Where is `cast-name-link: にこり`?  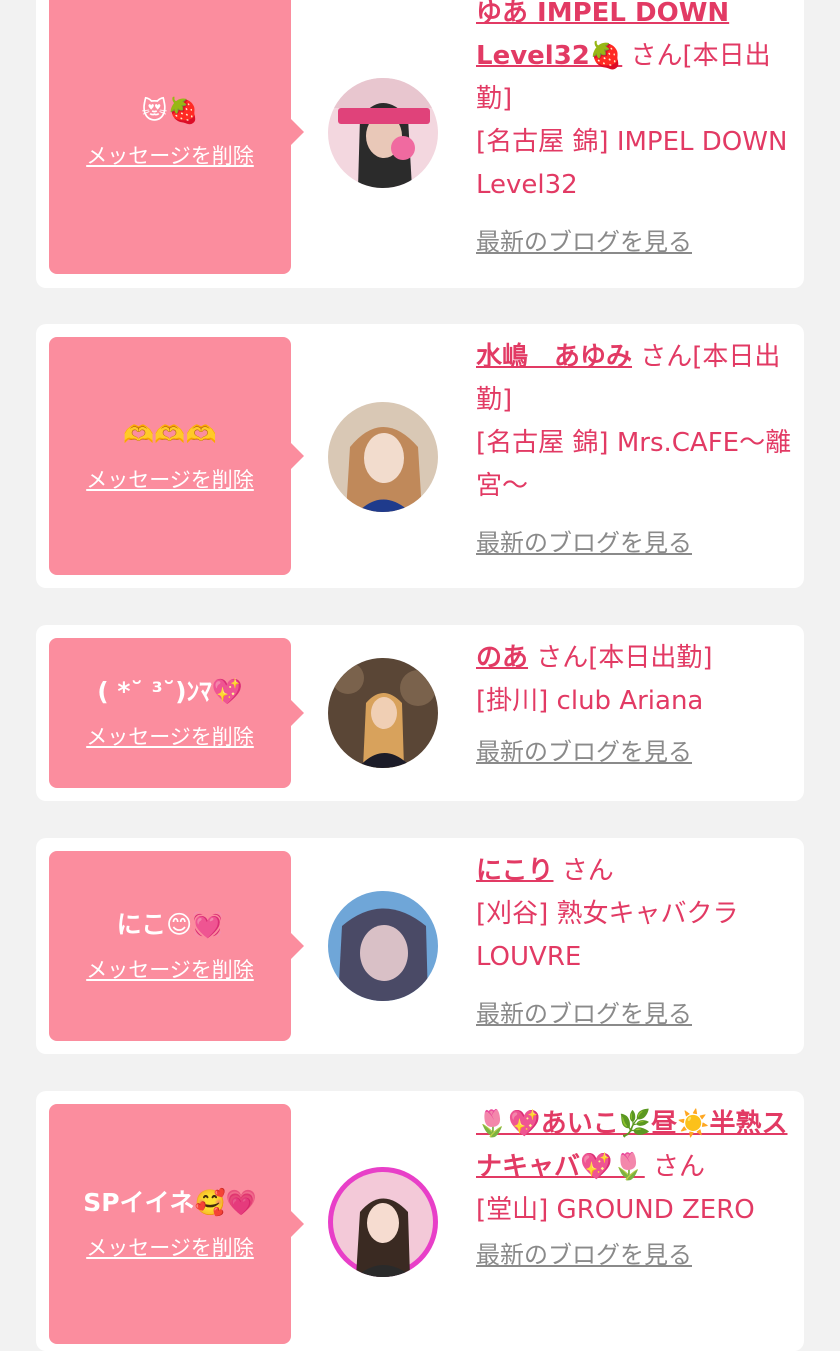
cast-name-link: にこり is located at coordinates (514, 871).